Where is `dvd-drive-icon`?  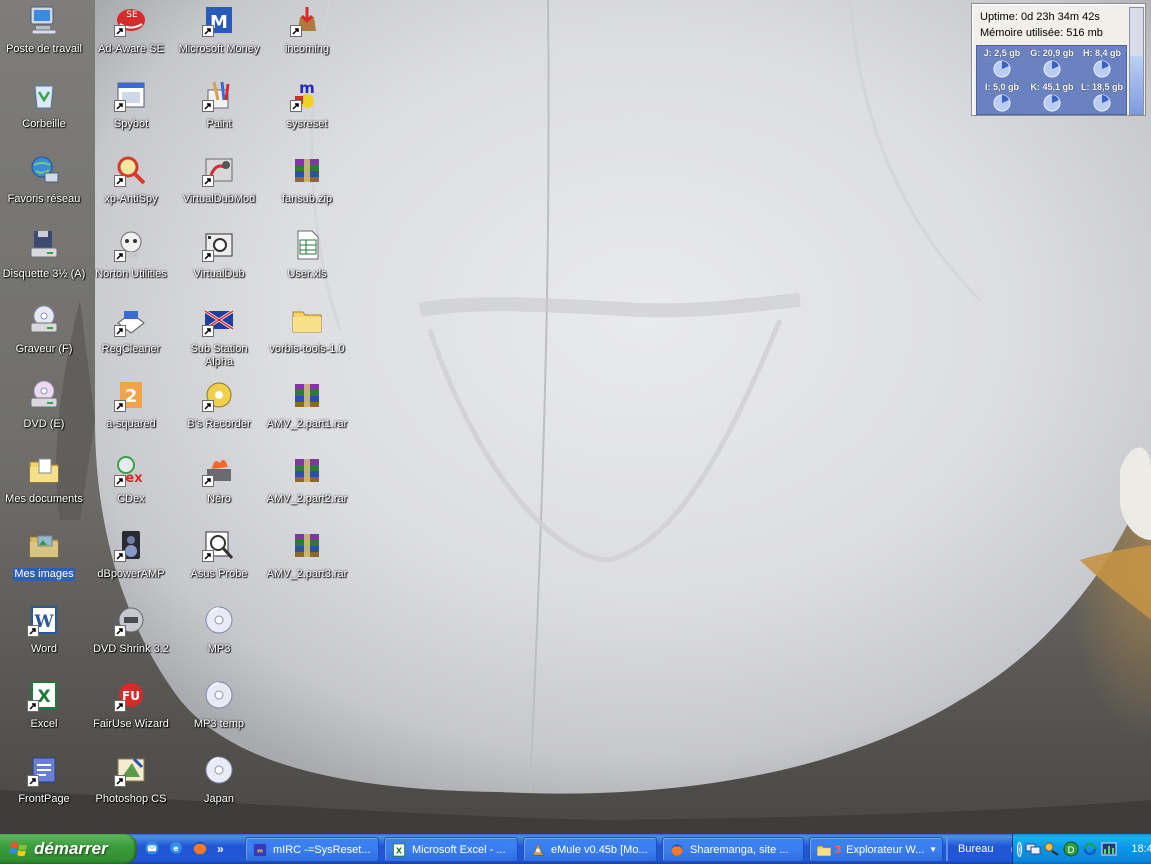
dvd-drive-icon is located at coordinates (44, 395).